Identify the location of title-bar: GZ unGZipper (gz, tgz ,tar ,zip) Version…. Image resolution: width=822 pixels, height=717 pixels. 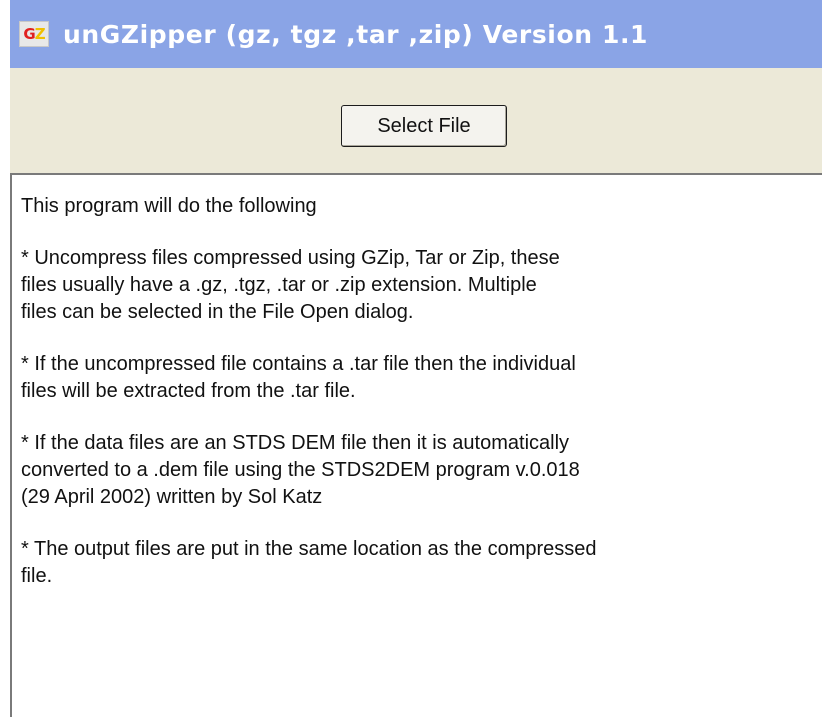
(416, 34).